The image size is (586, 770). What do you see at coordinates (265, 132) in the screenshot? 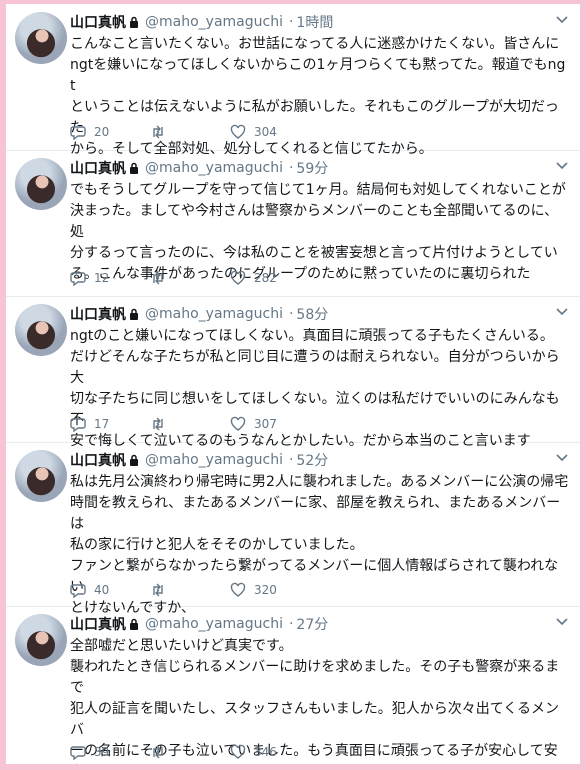
I see `like-count: 304` at bounding box center [265, 132].